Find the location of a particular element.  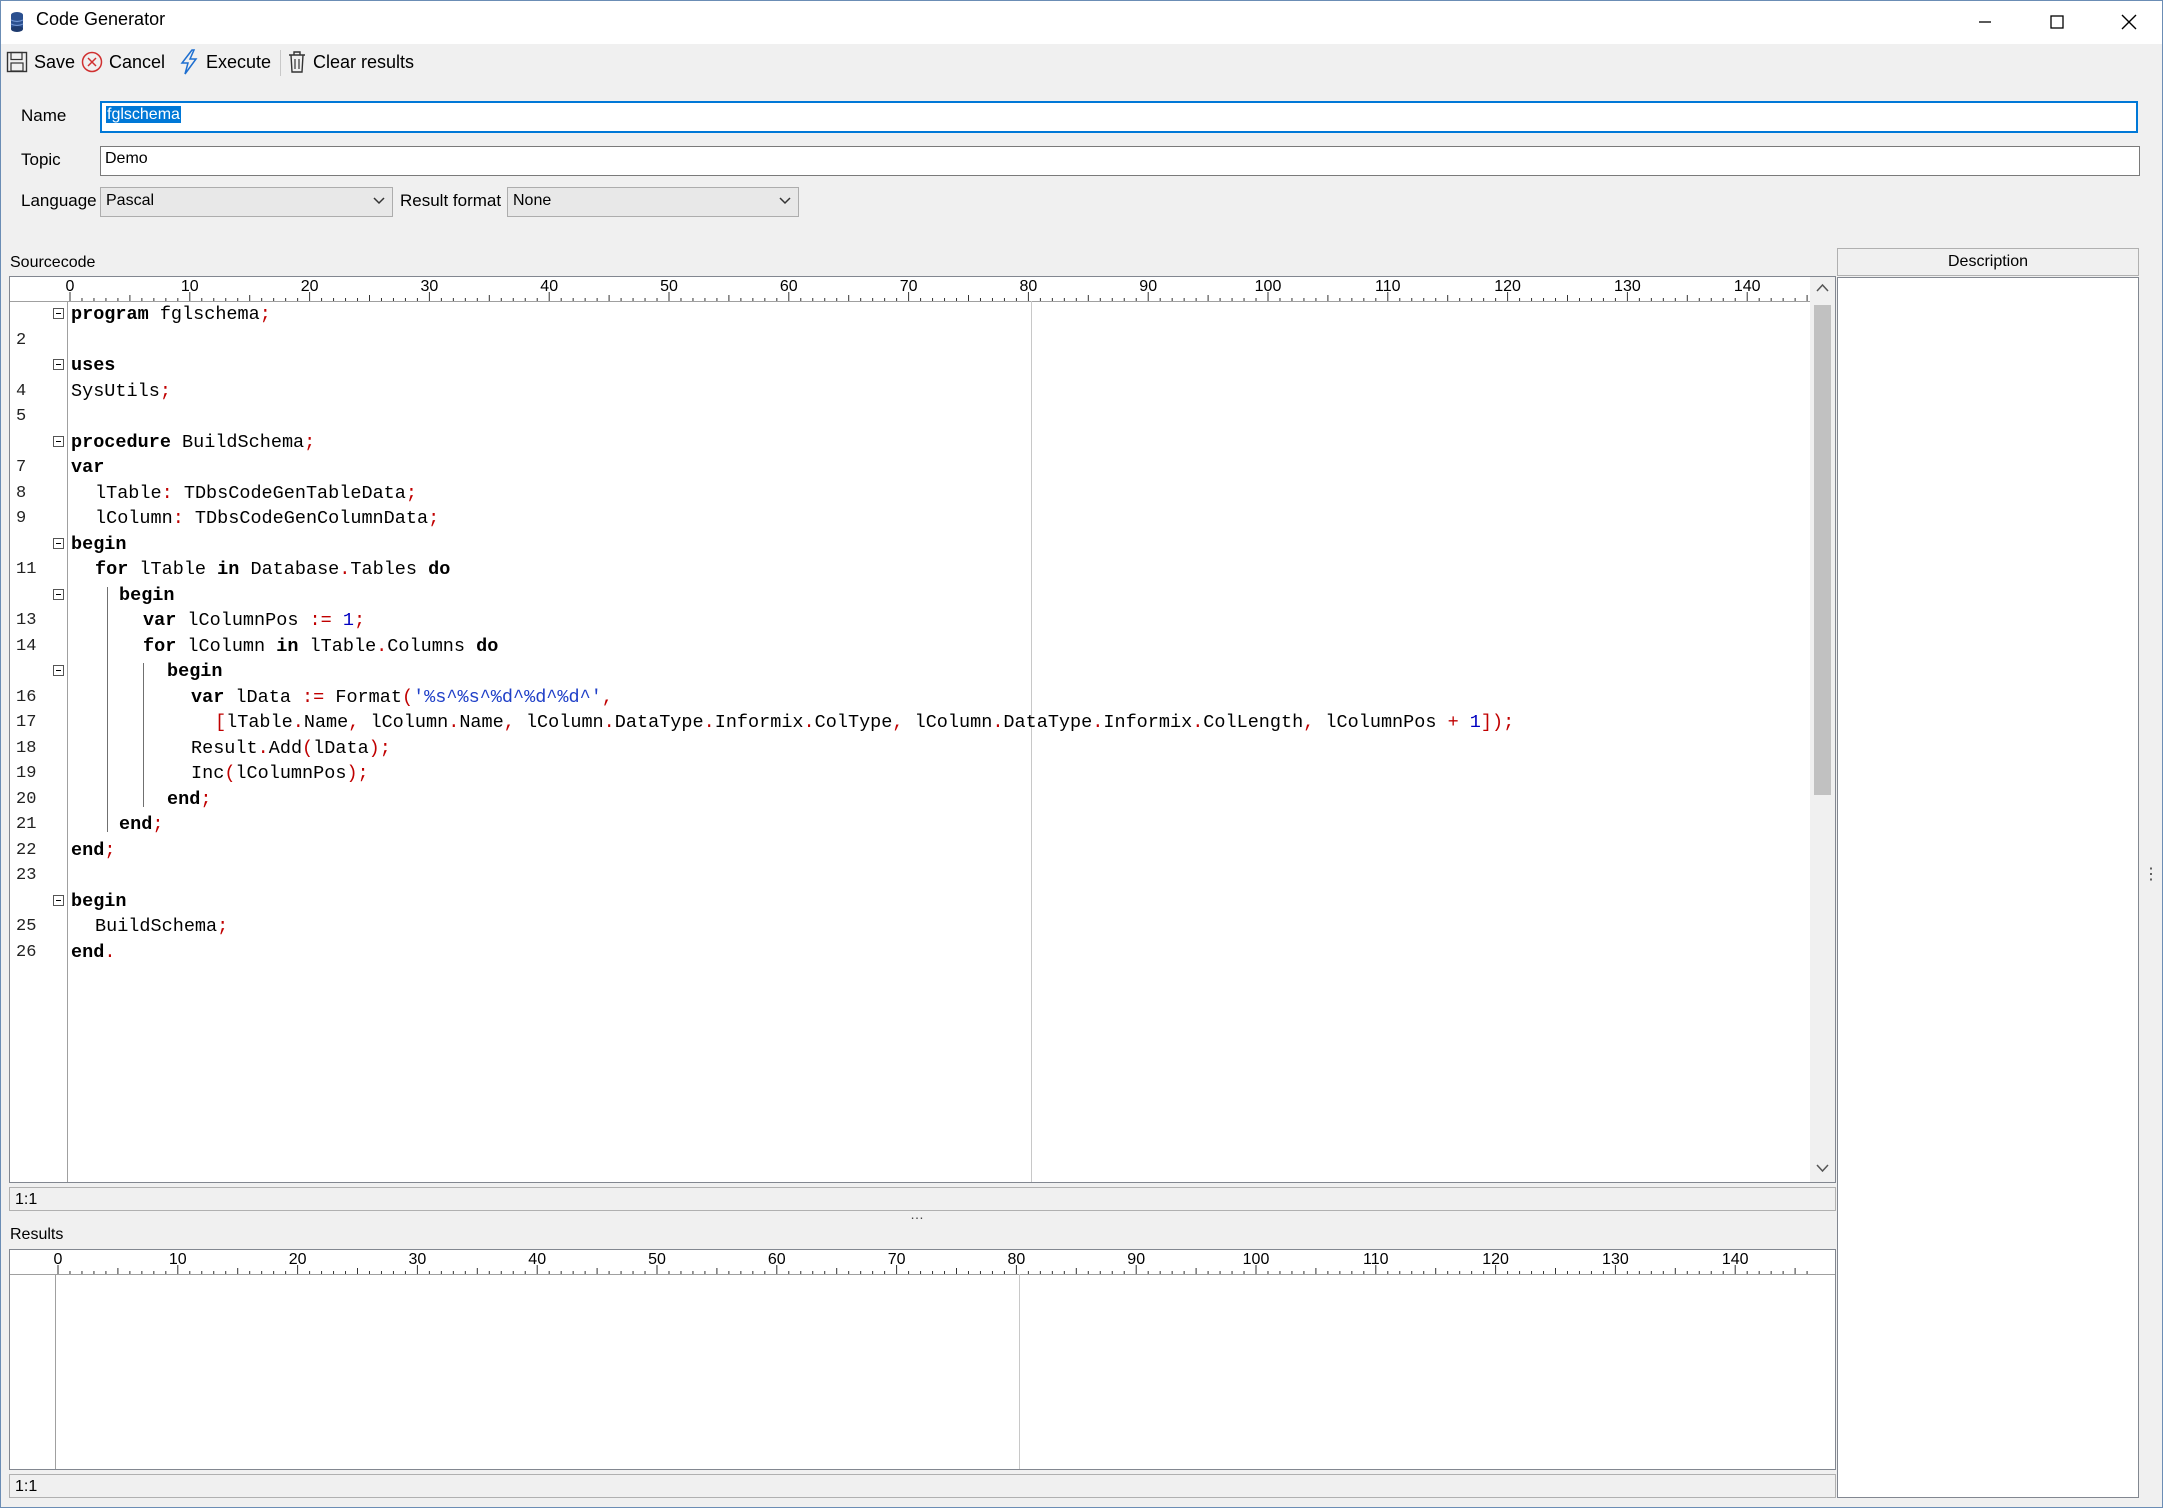

line-number: 23 is located at coordinates (26, 875).